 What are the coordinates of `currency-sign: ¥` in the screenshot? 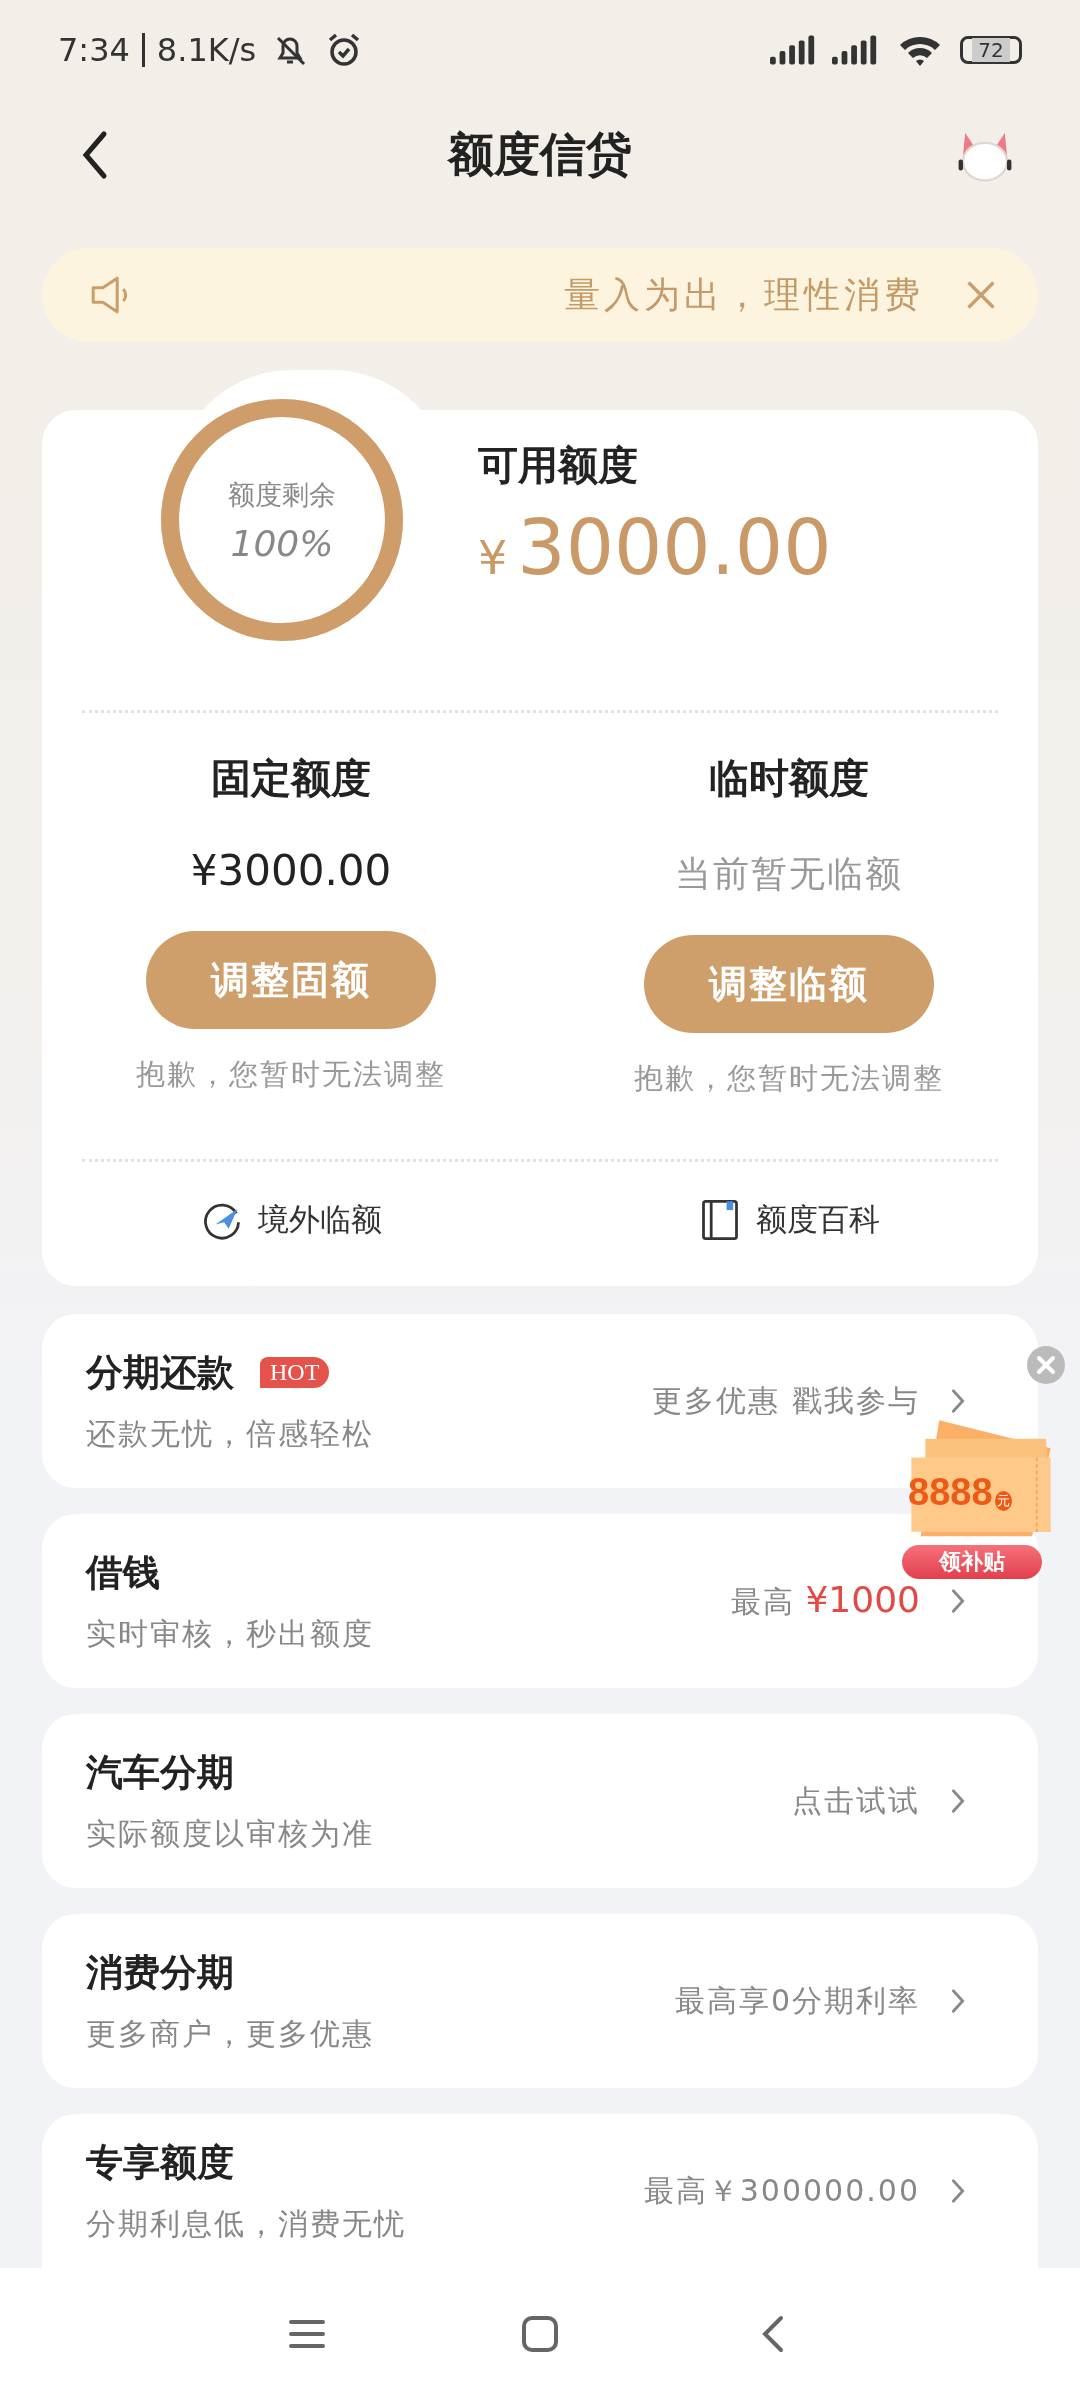 It's located at (493, 558).